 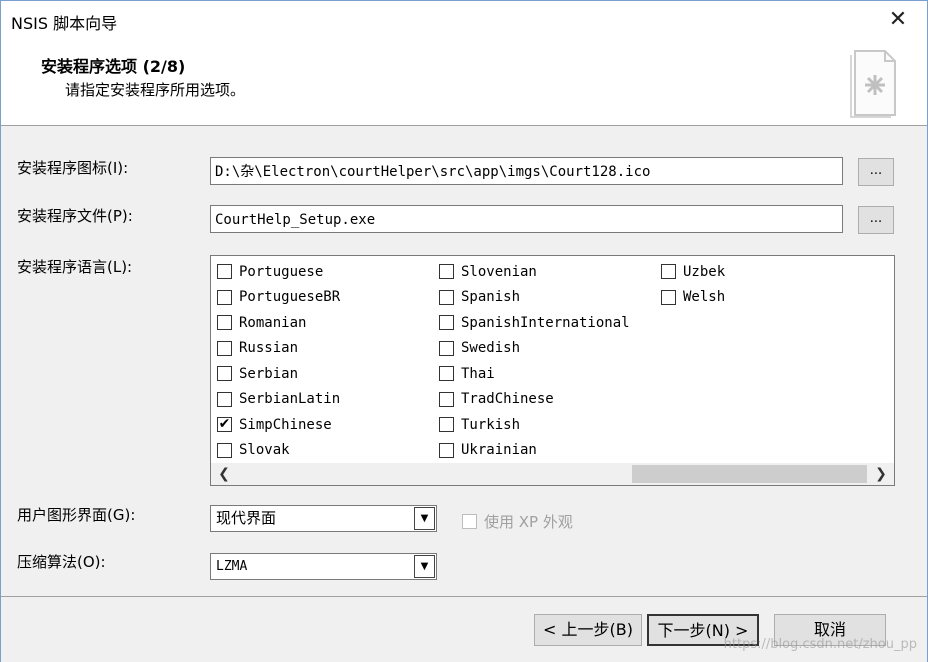 I want to click on language-name: Slovenian, so click(x=499, y=271).